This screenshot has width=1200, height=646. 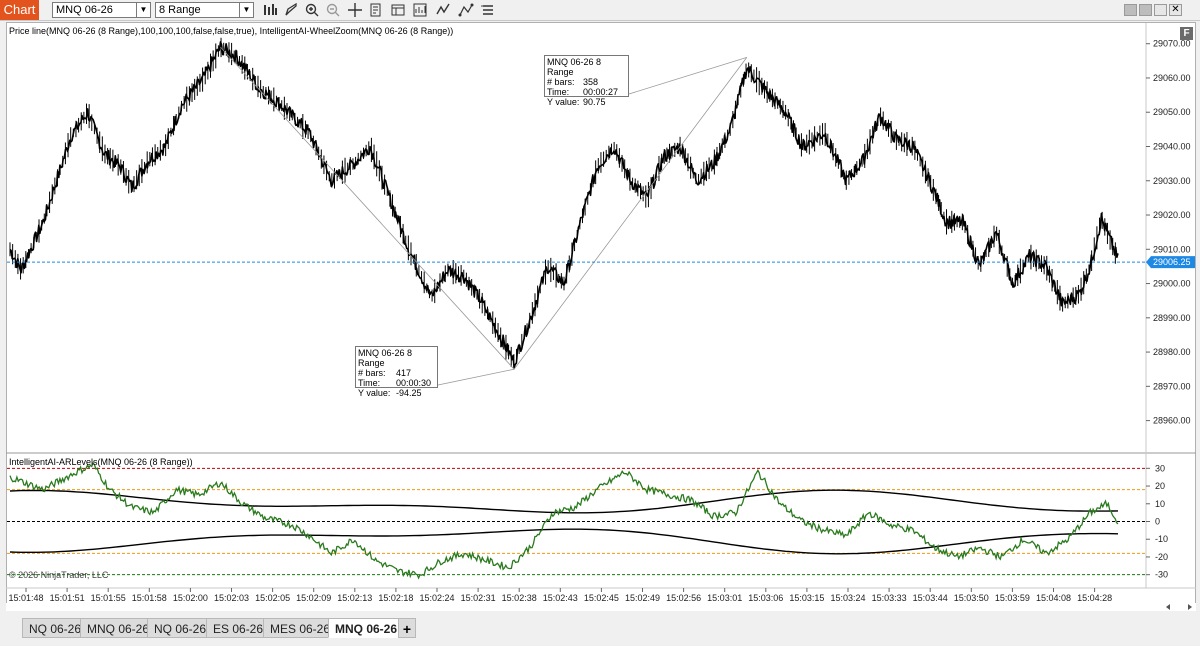 What do you see at coordinates (409, 393) in the screenshot?
I see `info-yvalue-value: -94.25` at bounding box center [409, 393].